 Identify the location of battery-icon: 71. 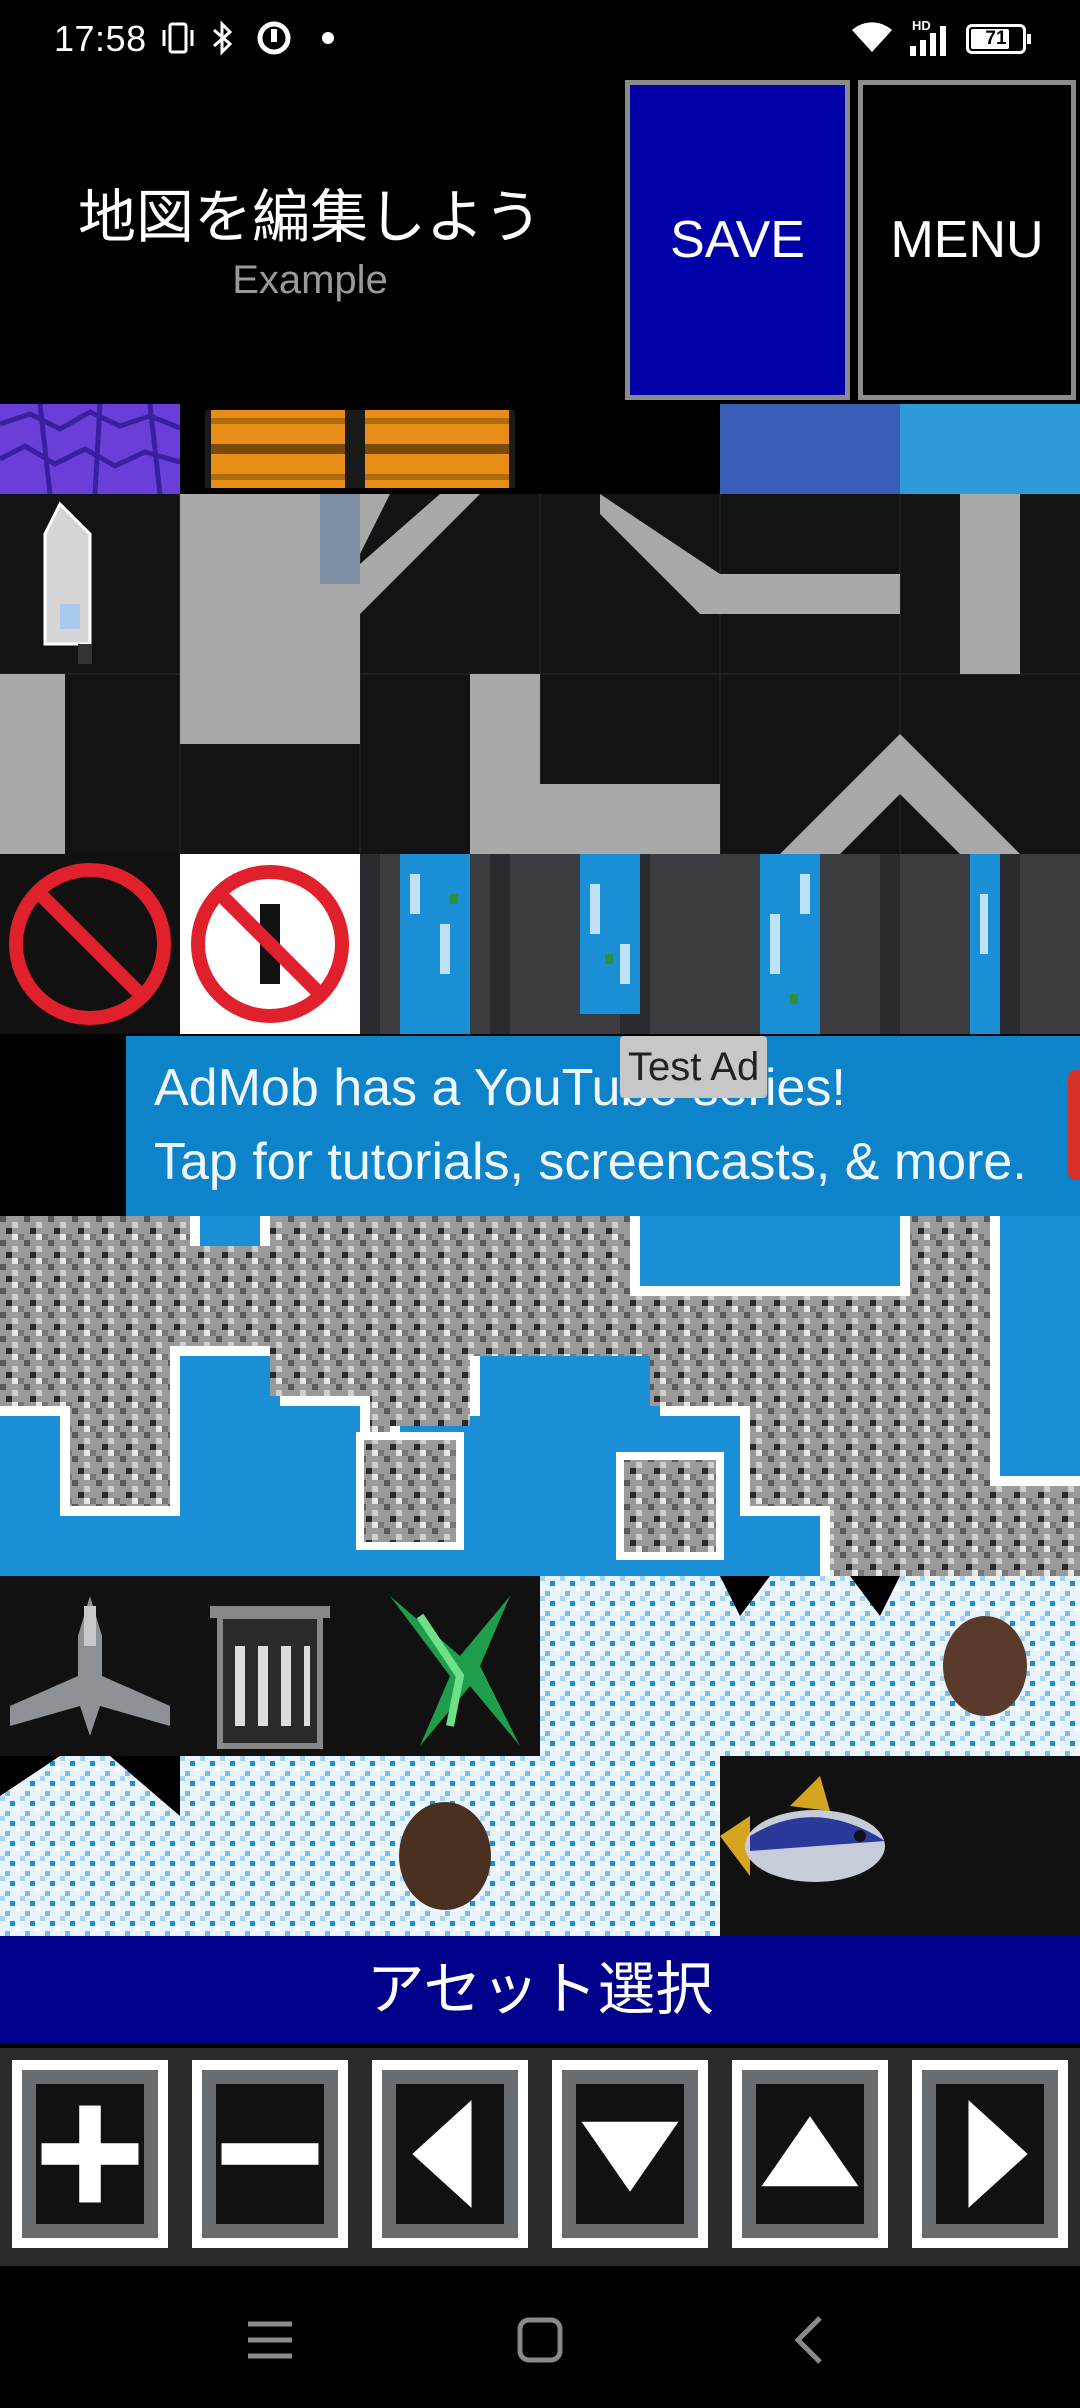
(998, 39).